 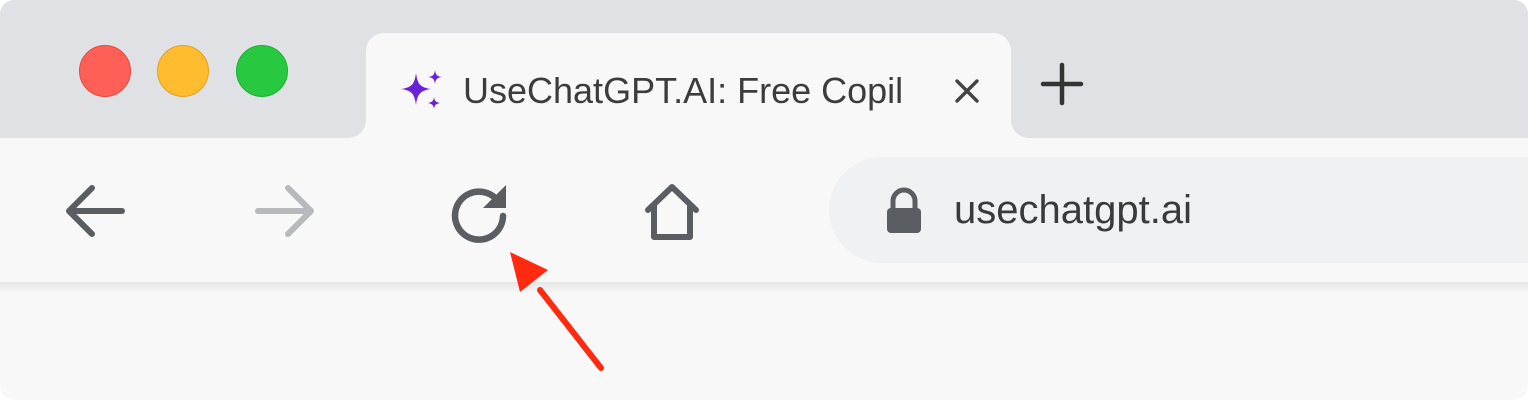 I want to click on forward-button, so click(x=286, y=212).